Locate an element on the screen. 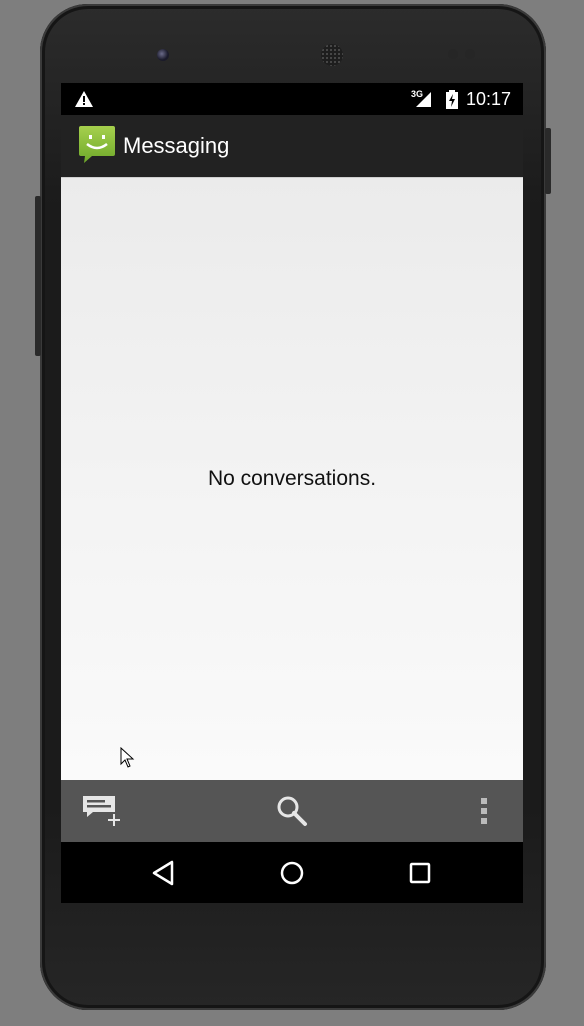 Image resolution: width=584 pixels, height=1026 pixels. cell-signal-icon is located at coordinates (423, 99).